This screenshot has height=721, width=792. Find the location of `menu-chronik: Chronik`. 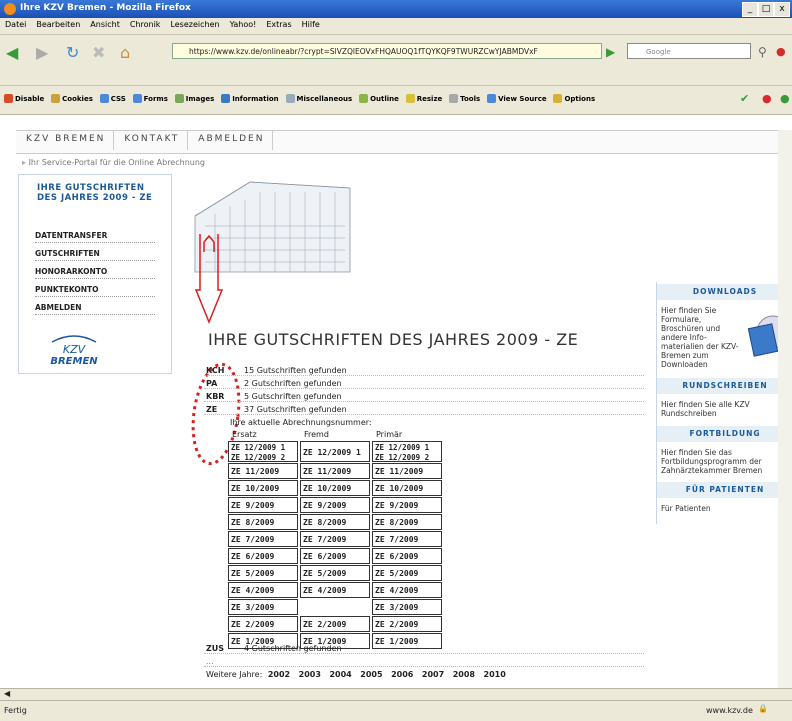

menu-chronik: Chronik is located at coordinates (145, 23).